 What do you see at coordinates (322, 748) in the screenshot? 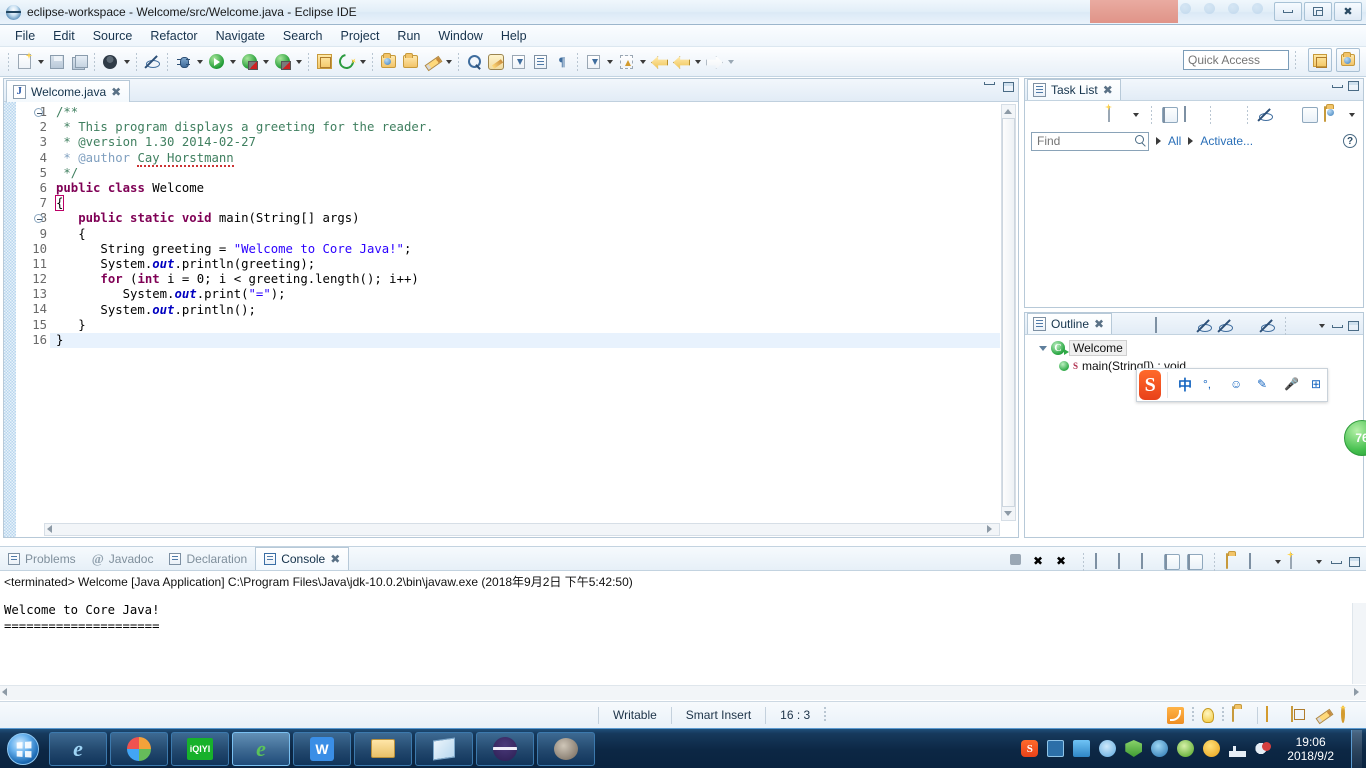
I see `taskbar-item-wps-writer: W` at bounding box center [322, 748].